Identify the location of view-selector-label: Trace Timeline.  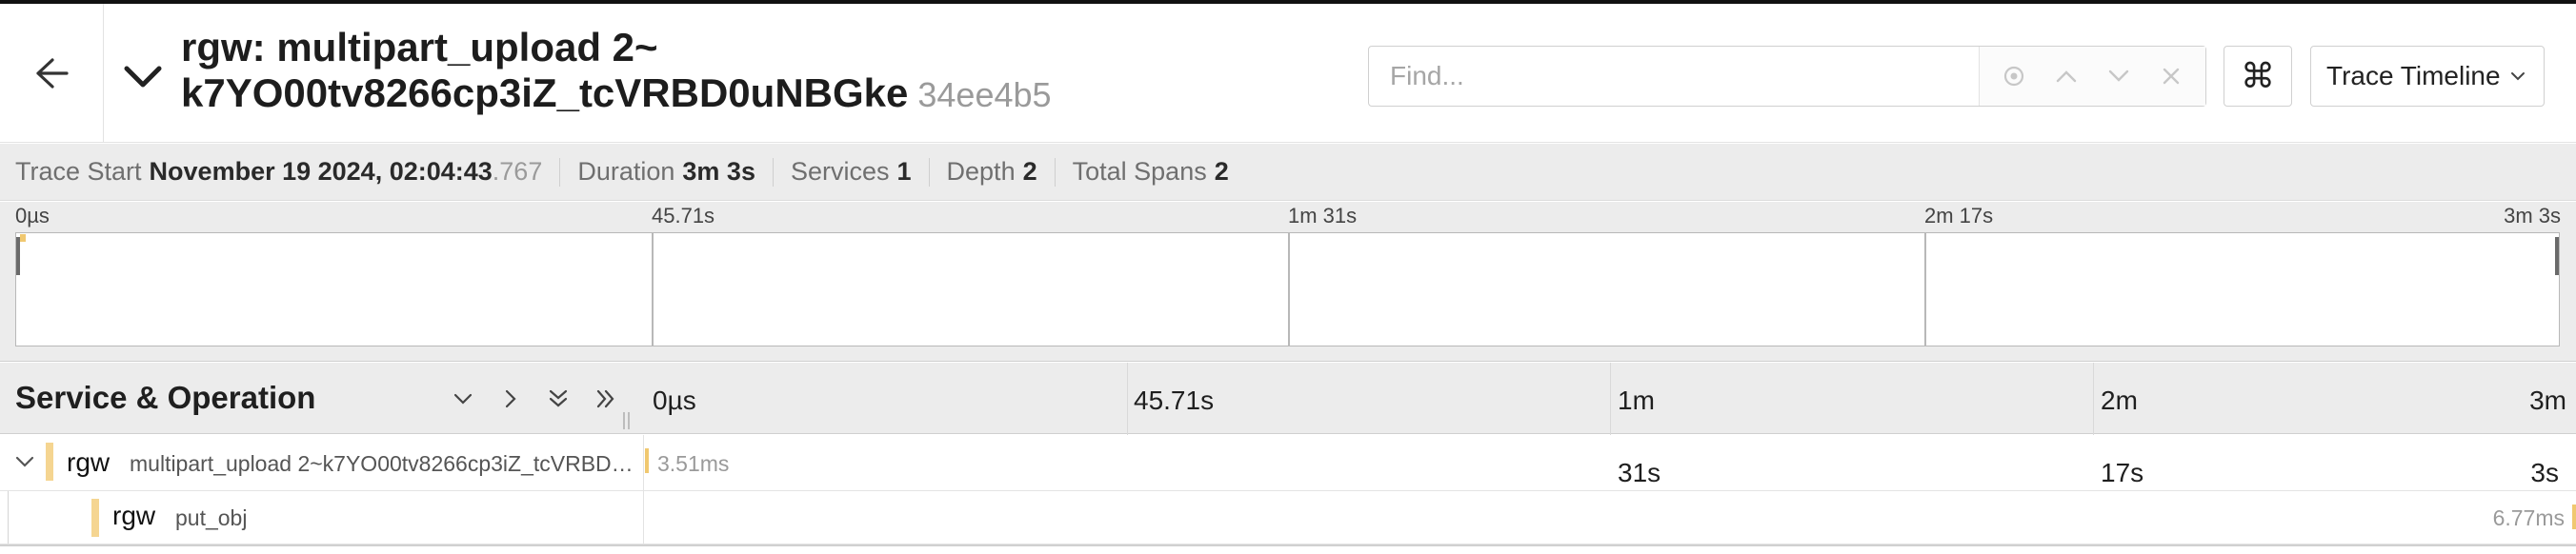
(2413, 75).